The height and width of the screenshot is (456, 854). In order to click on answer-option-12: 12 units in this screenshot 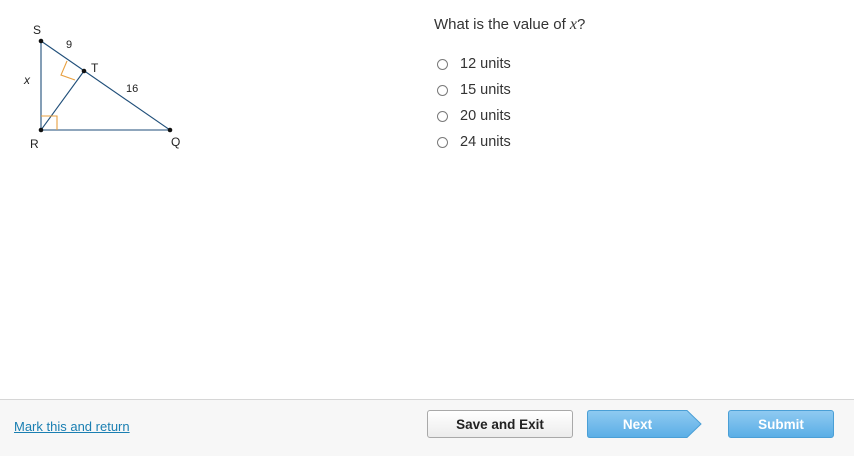, I will do `click(474, 64)`.